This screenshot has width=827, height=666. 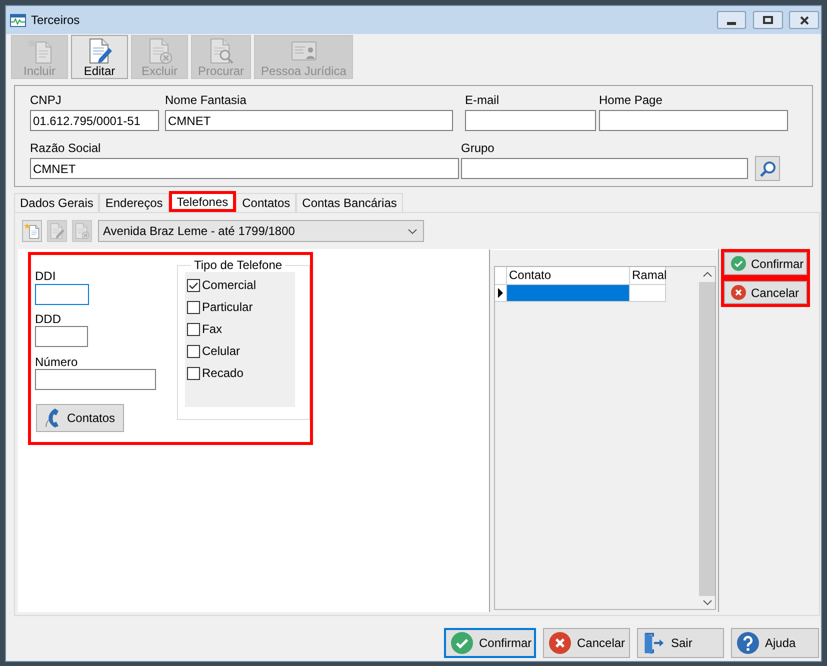 What do you see at coordinates (48, 319) in the screenshot?
I see `field-label: DDD` at bounding box center [48, 319].